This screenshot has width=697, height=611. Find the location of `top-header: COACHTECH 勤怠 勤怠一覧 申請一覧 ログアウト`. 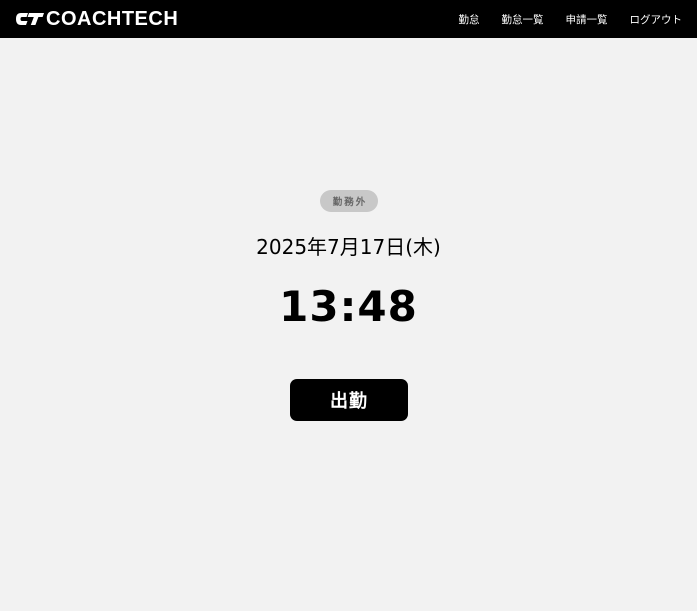

top-header: COACHTECH 勤怠 勤怠一覧 申請一覧 ログアウト is located at coordinates (348, 19).